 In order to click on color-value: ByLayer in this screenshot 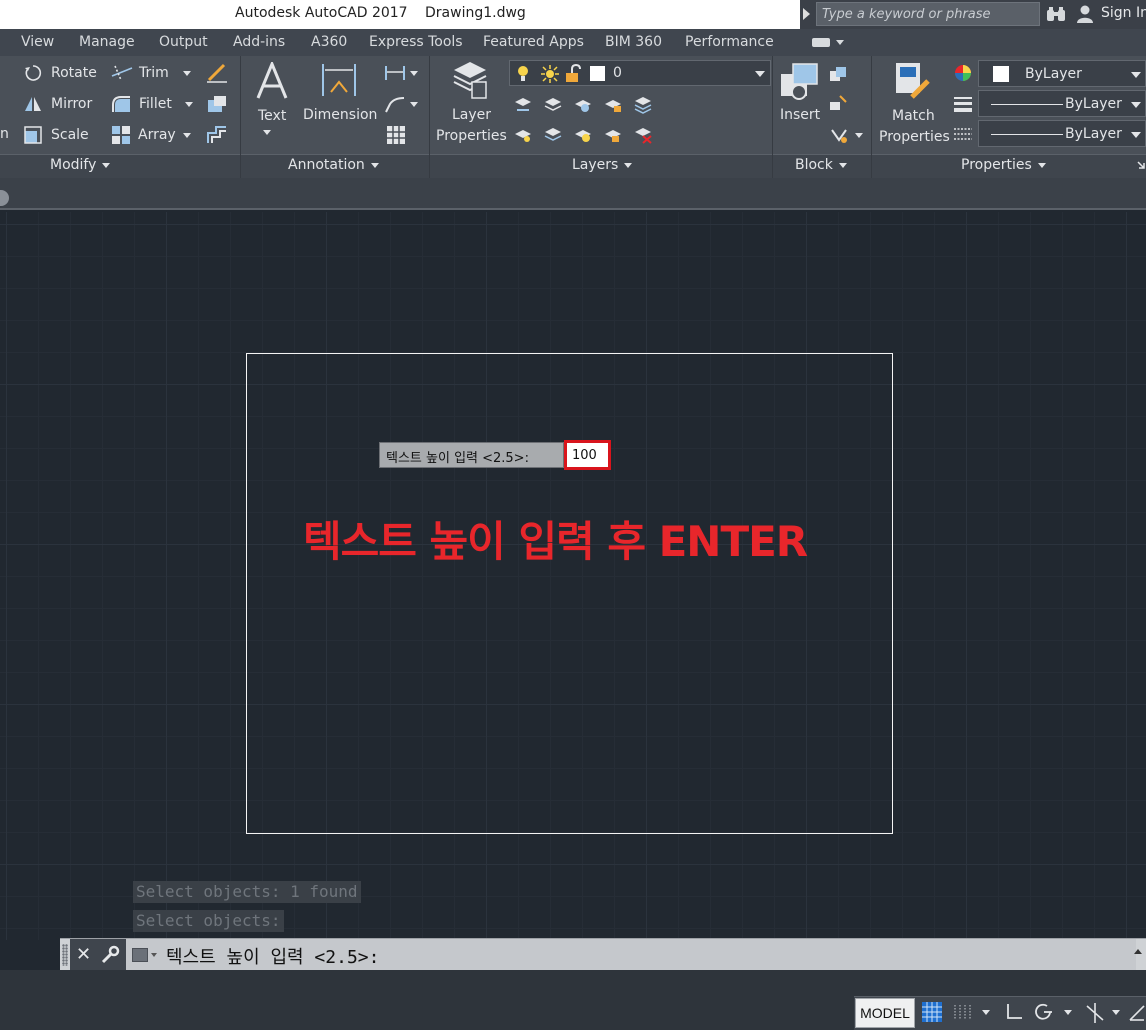, I will do `click(1053, 74)`.